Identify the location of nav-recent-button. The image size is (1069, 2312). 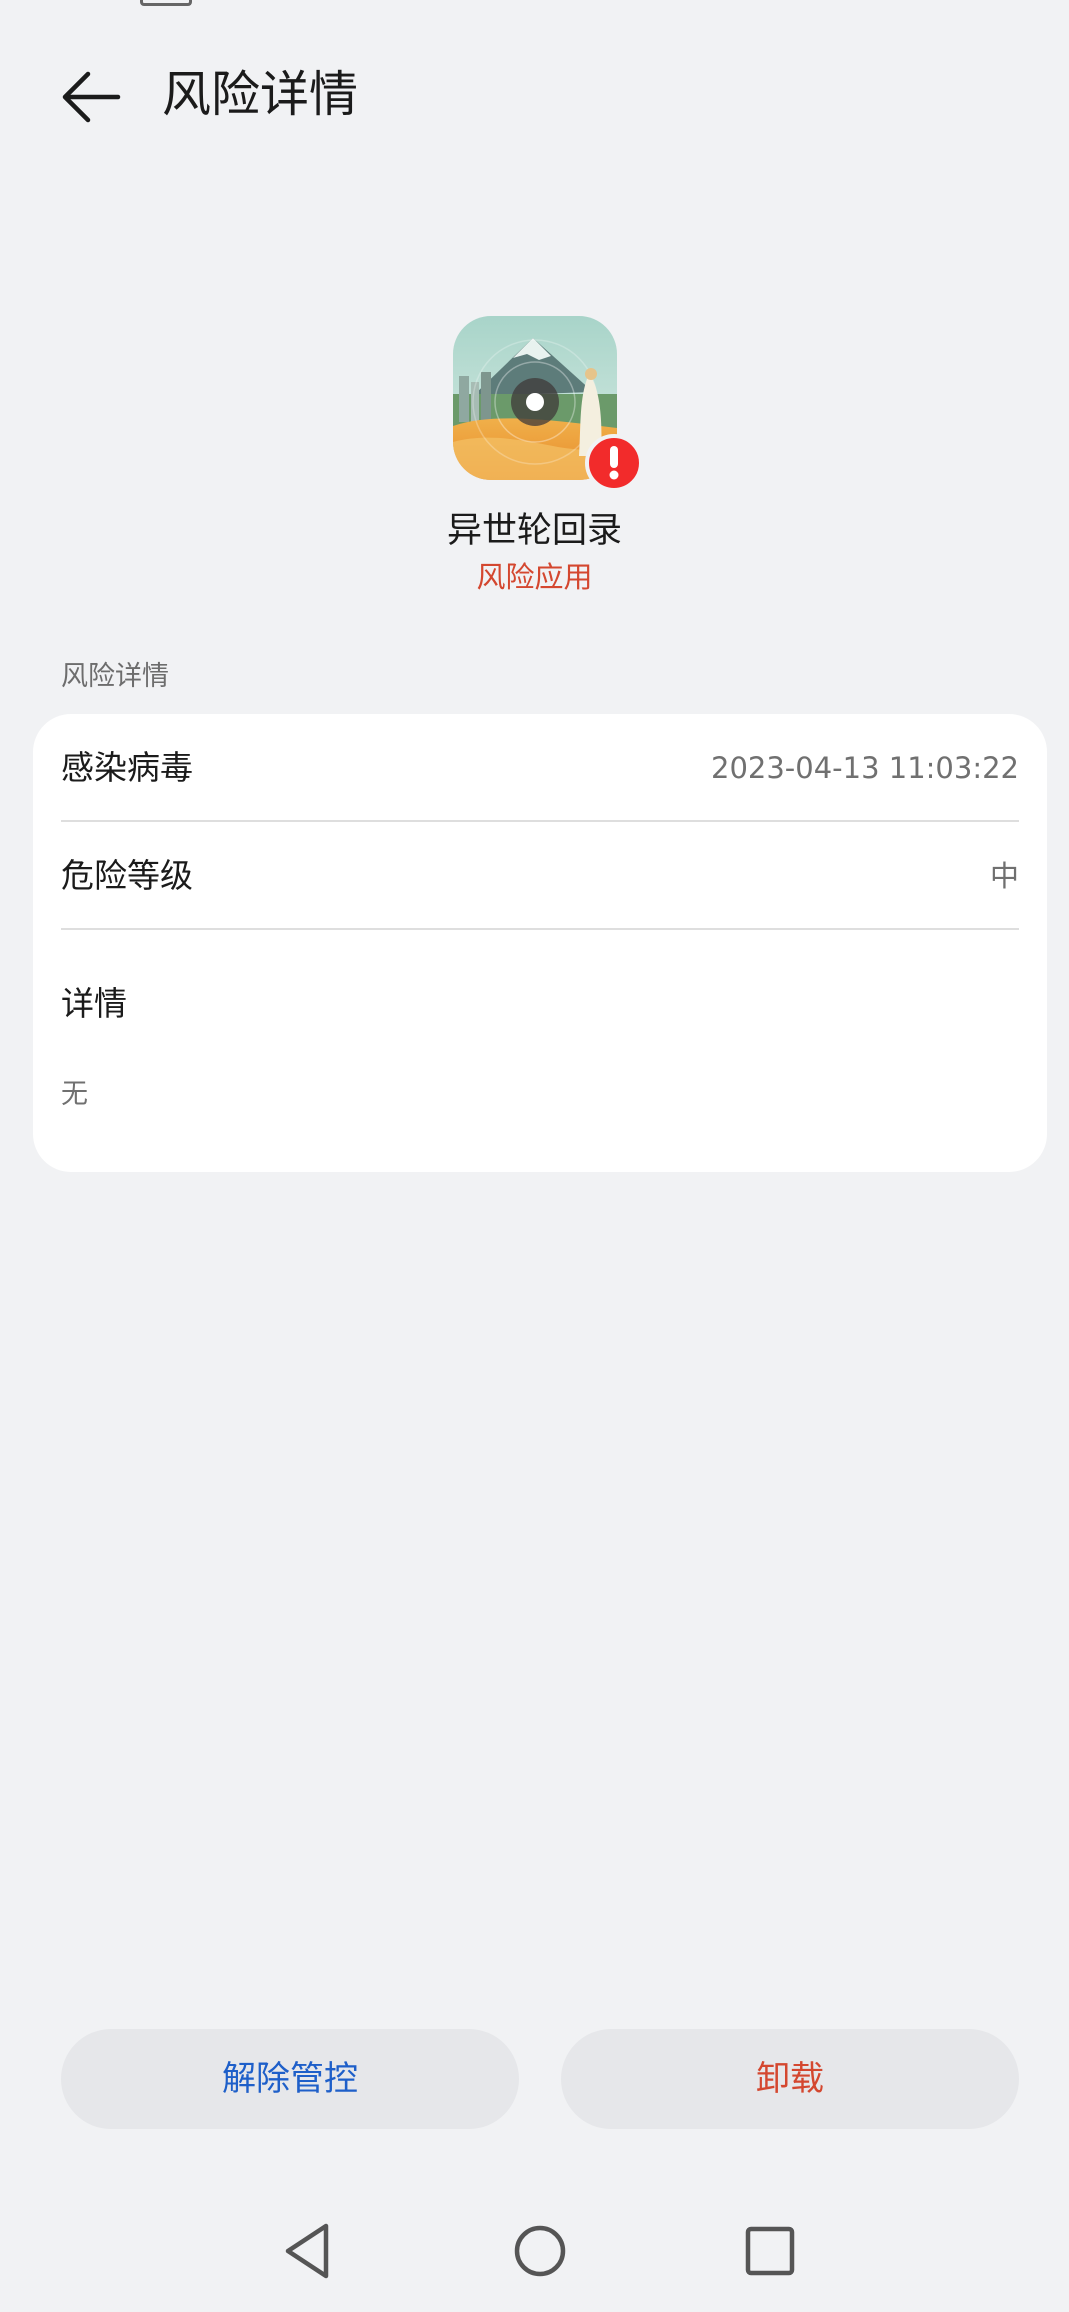
(770, 2251).